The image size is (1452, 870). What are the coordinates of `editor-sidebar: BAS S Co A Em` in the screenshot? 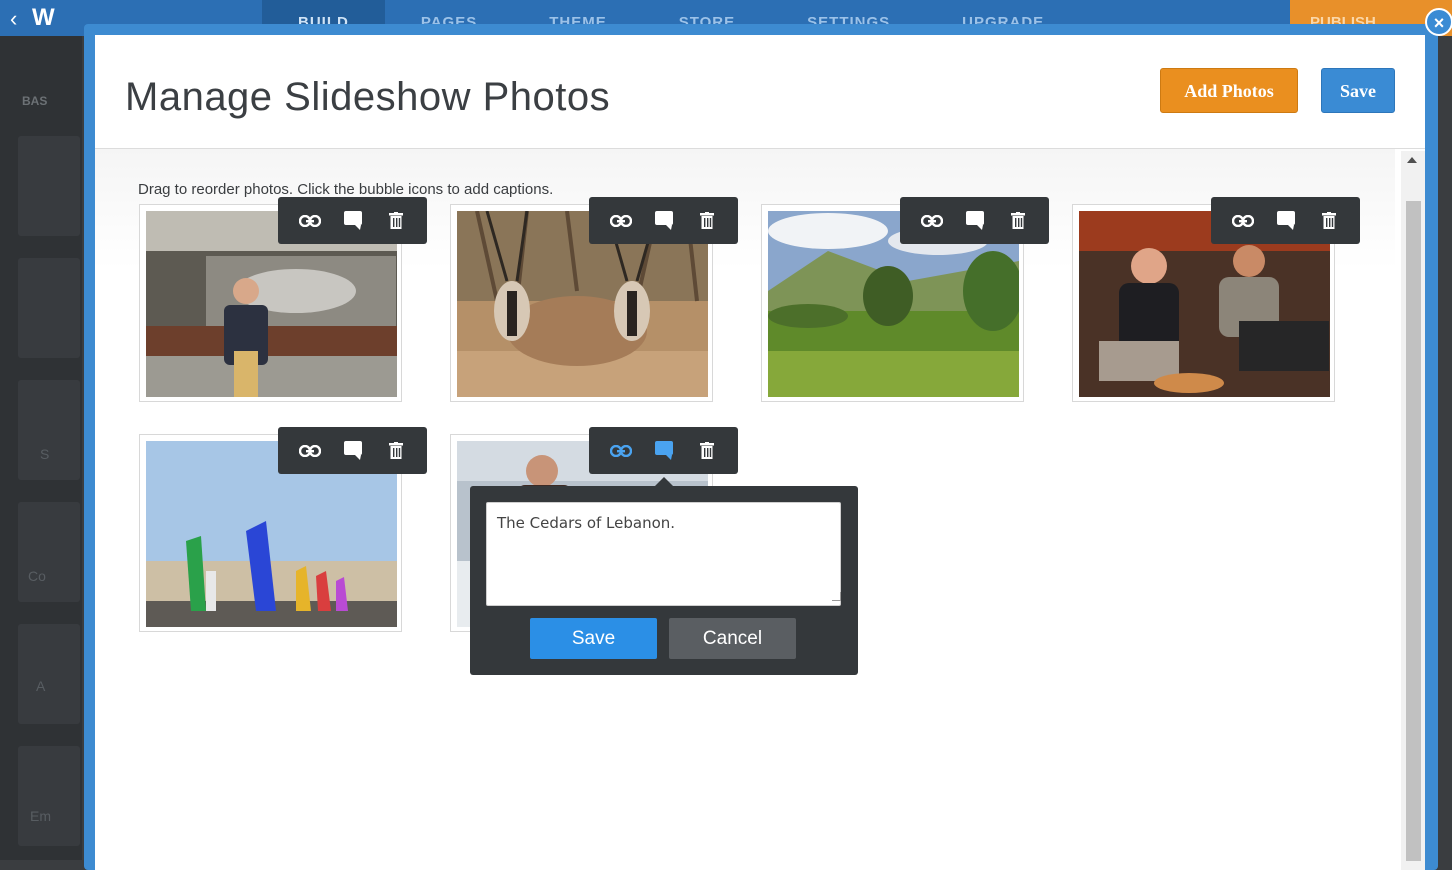 It's located at (41, 448).